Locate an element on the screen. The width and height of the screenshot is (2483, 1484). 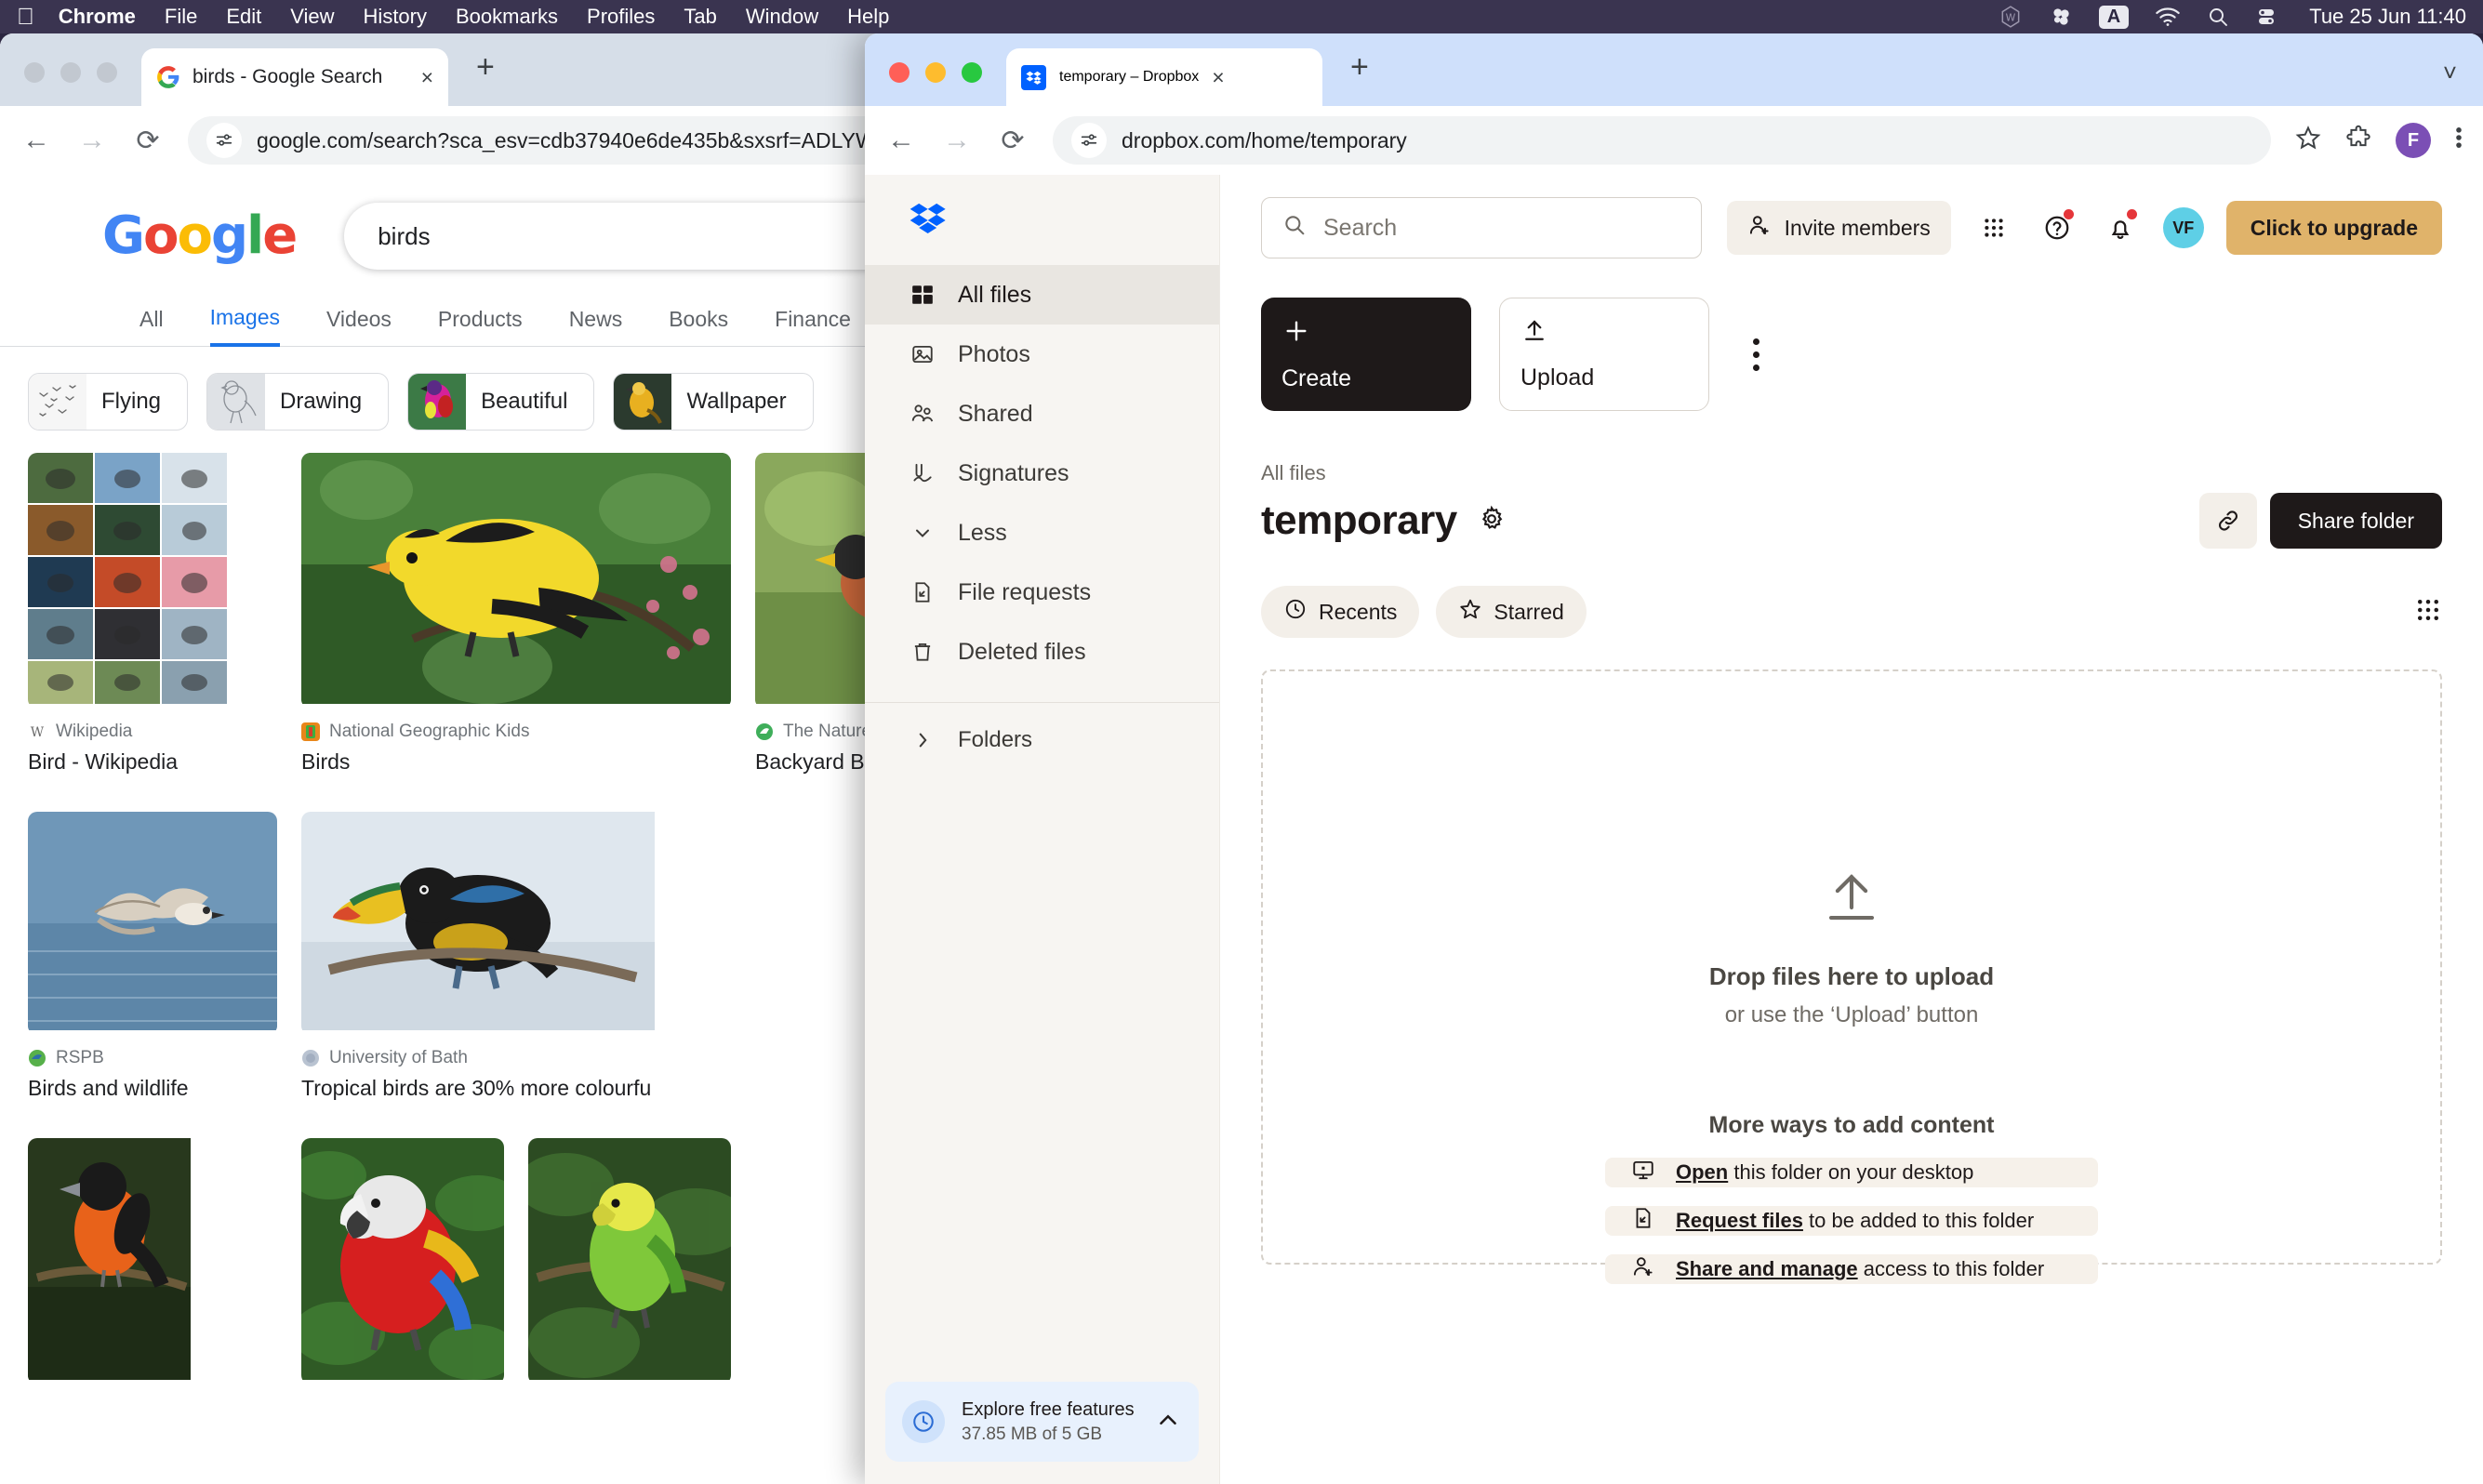
menu-item-profiles: Profiles is located at coordinates (621, 17).